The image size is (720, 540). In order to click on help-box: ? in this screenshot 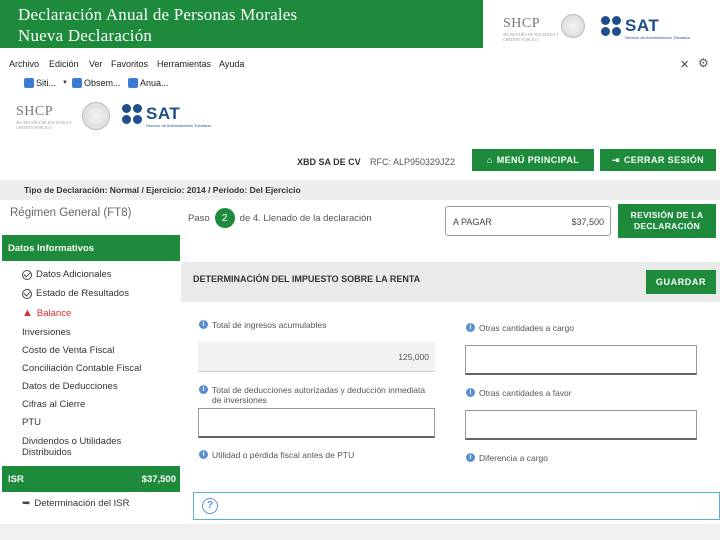, I will do `click(456, 506)`.